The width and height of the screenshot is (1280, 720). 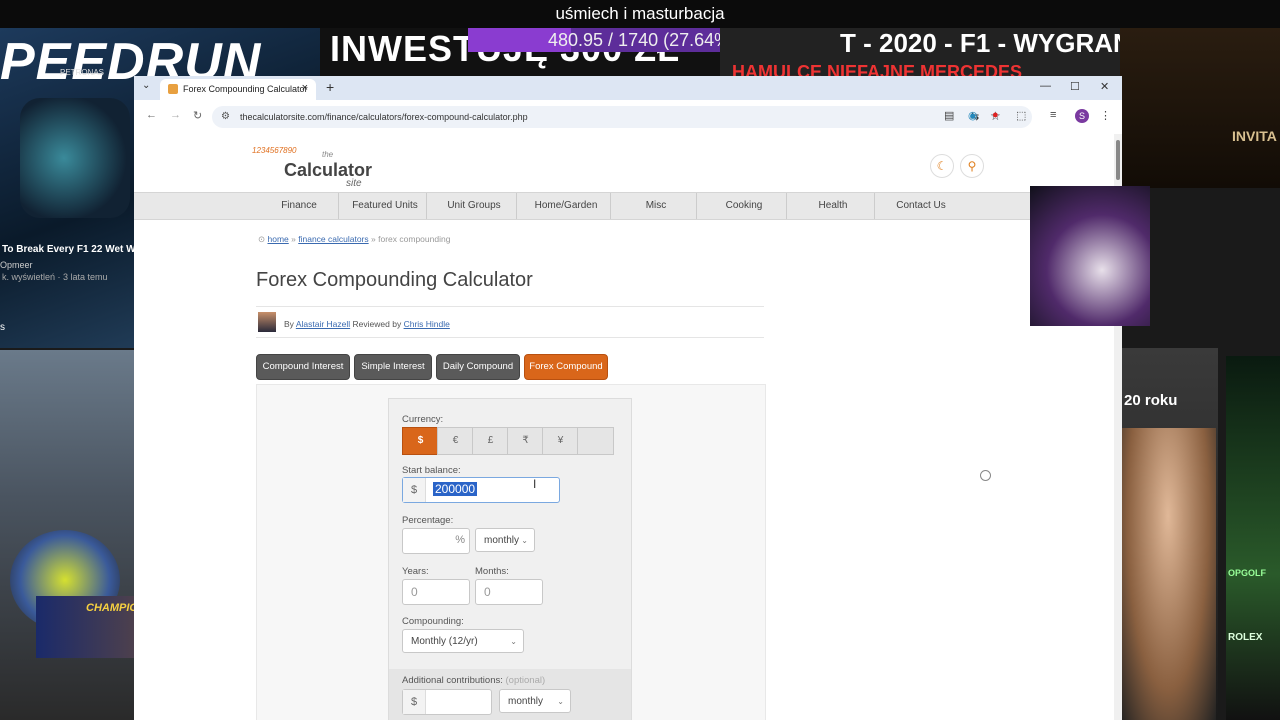 I want to click on currency-label: Currency:, so click(x=423, y=419).